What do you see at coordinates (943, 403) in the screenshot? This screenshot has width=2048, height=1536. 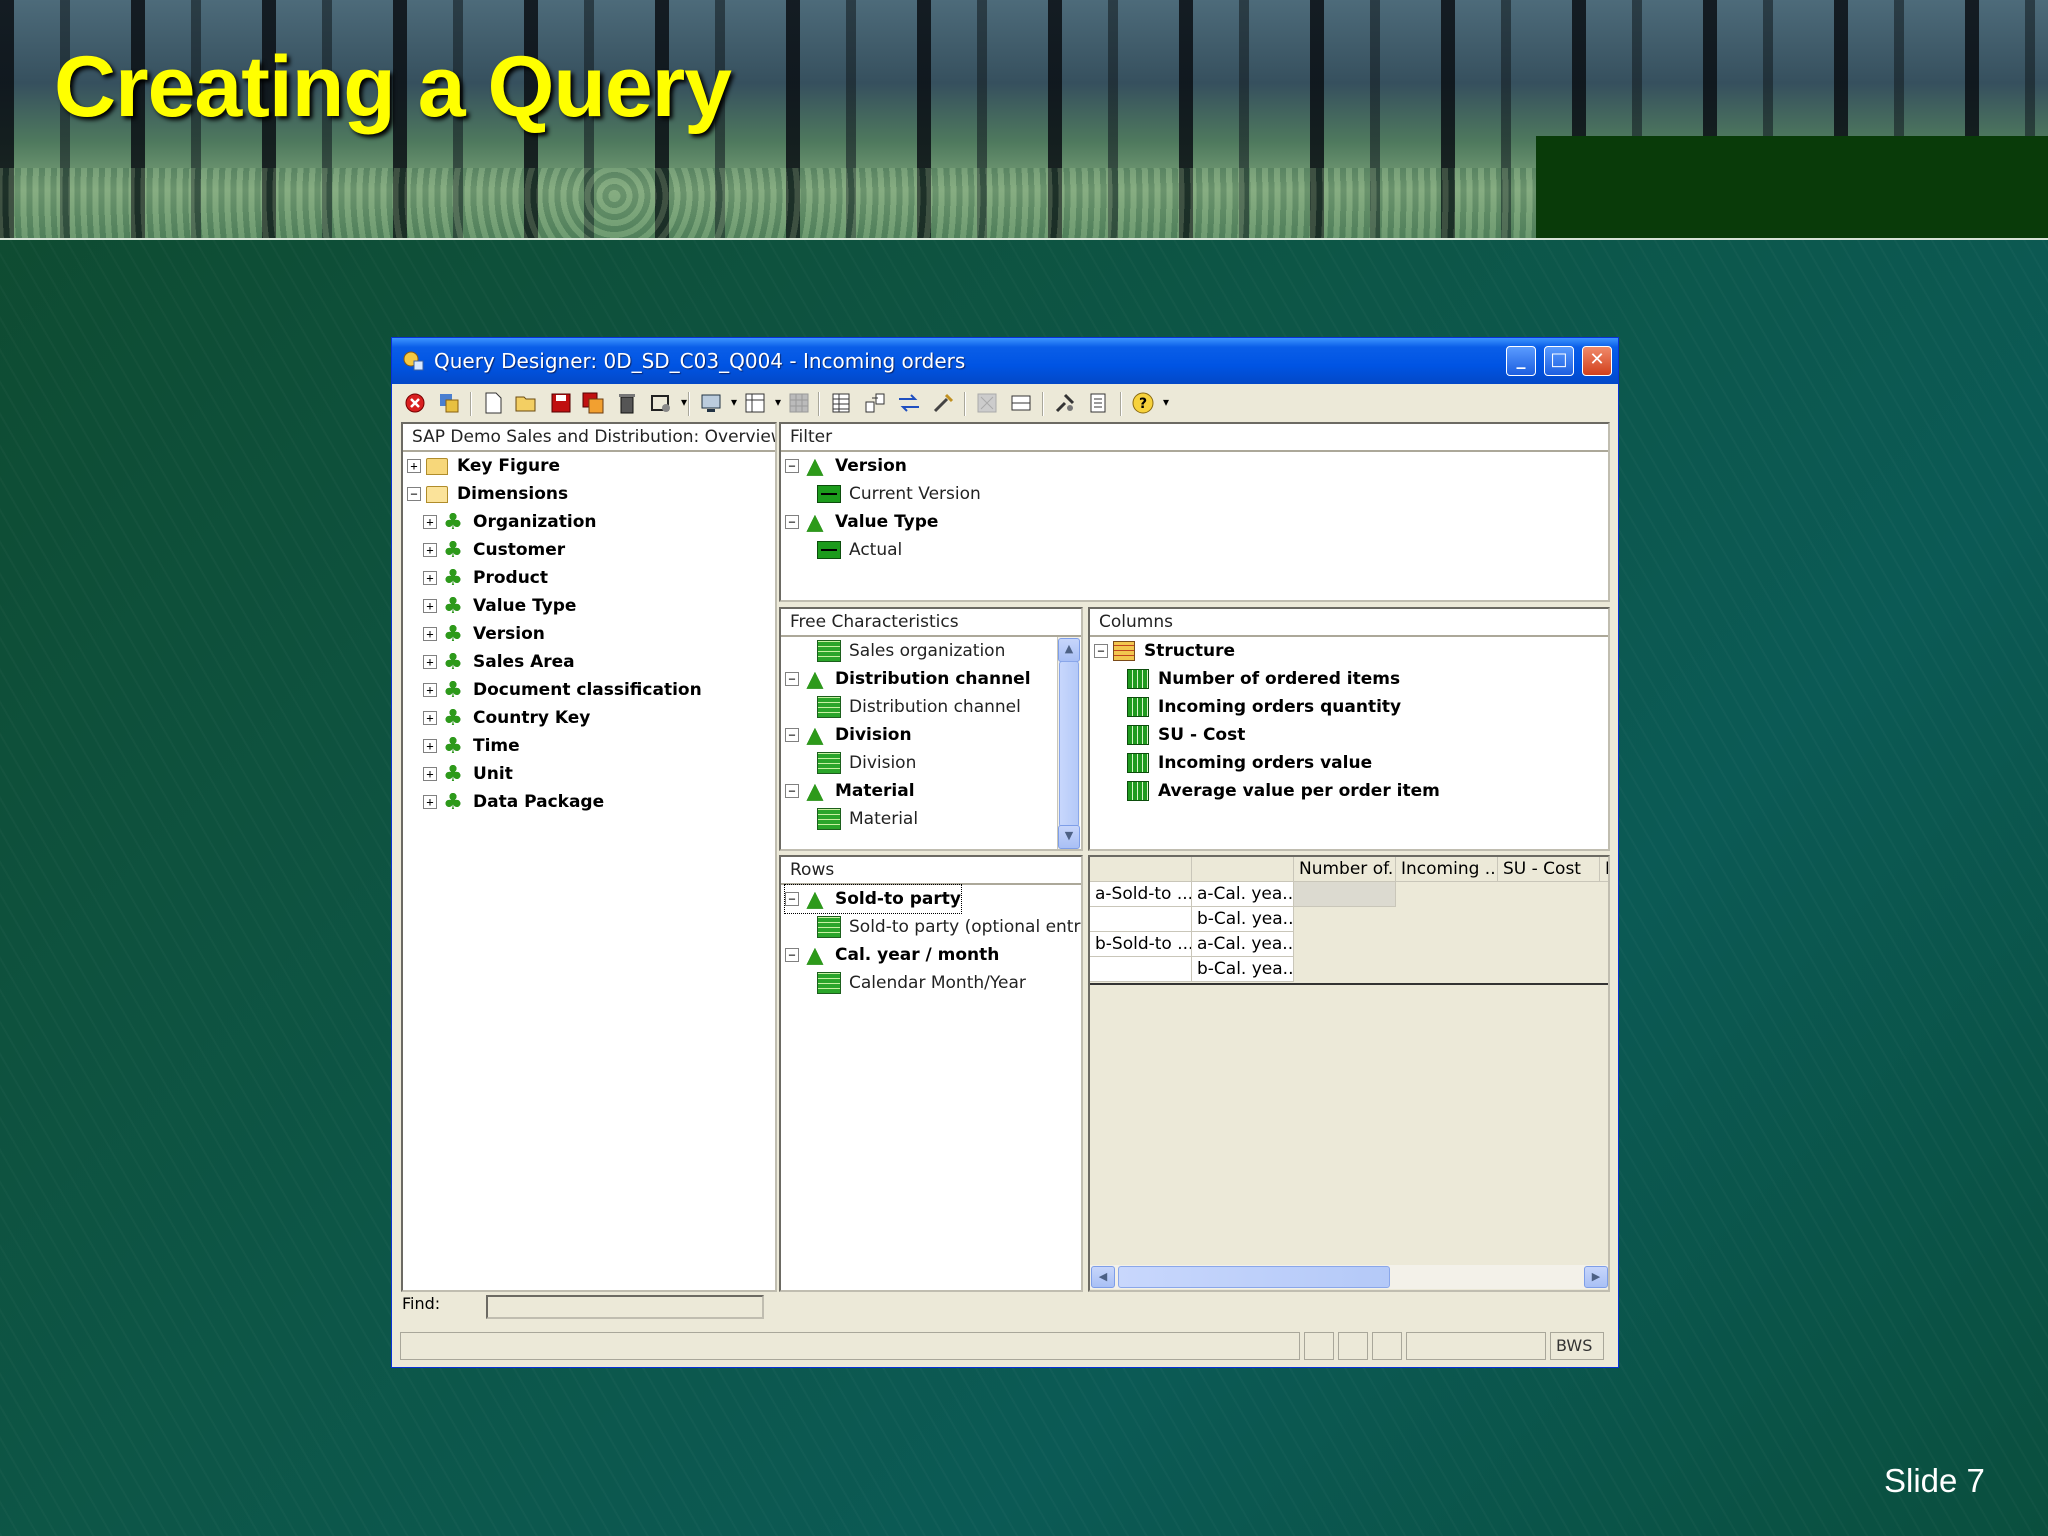 I see `tools-icon` at bounding box center [943, 403].